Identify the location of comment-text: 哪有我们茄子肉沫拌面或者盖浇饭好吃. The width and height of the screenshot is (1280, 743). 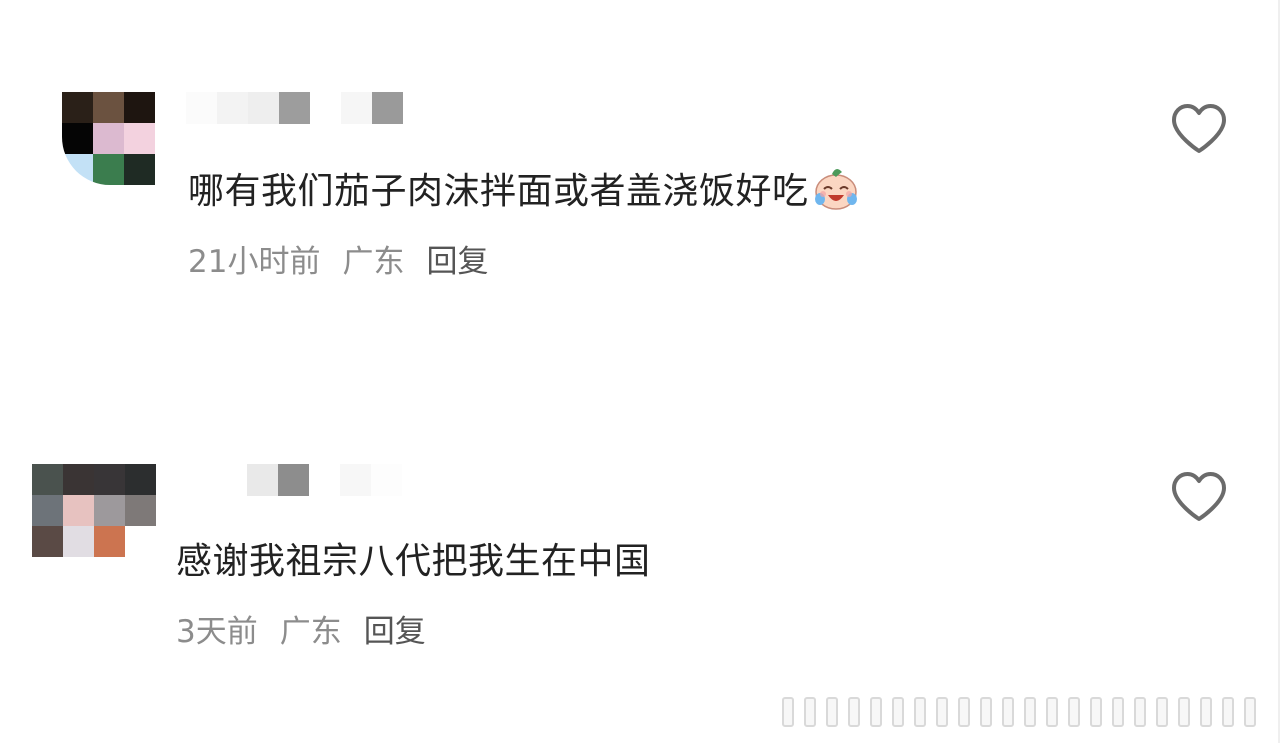
(524, 188).